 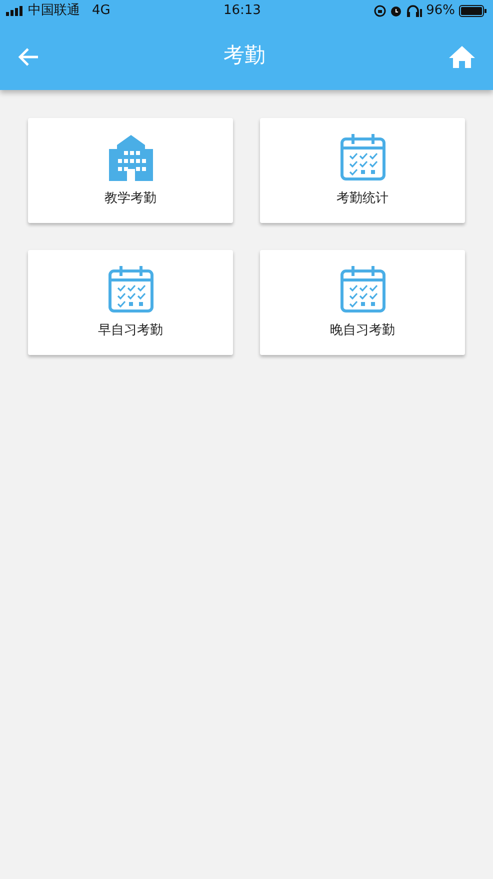 What do you see at coordinates (462, 57) in the screenshot?
I see `home-icon` at bounding box center [462, 57].